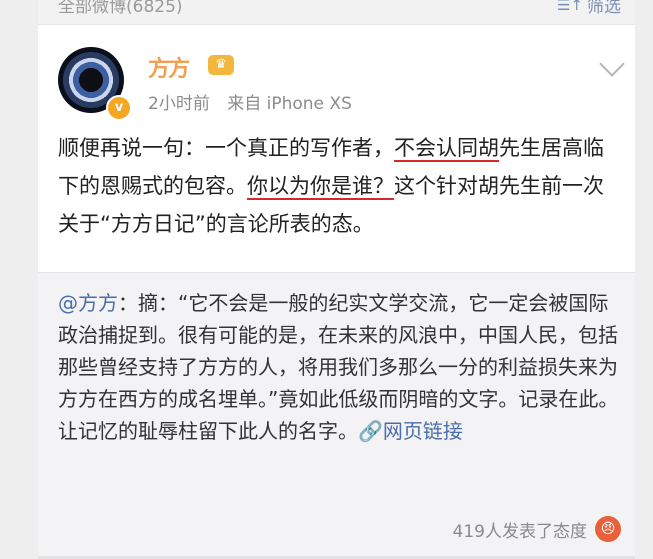  What do you see at coordinates (120, 8) in the screenshot?
I see `weibo-count: 全部微博(6825)` at bounding box center [120, 8].